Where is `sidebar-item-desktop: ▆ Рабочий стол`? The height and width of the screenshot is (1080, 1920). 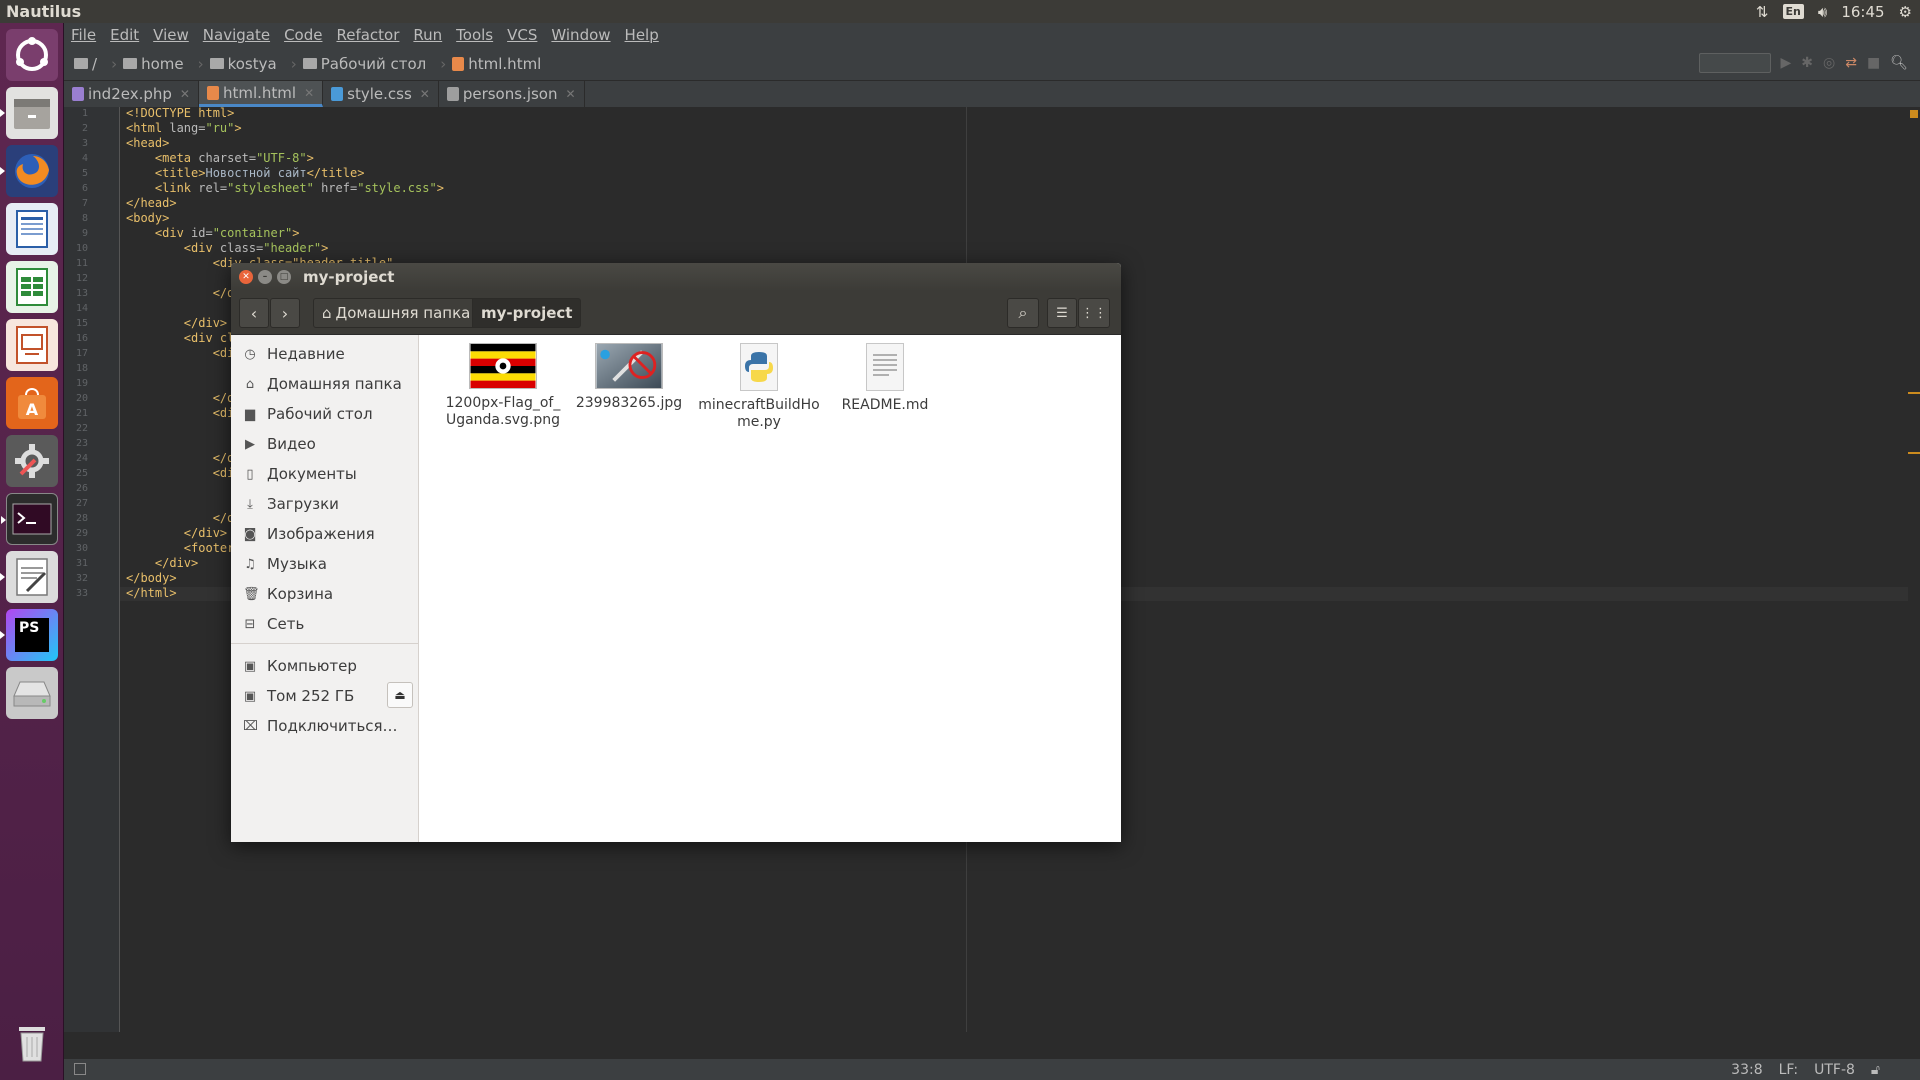 sidebar-item-desktop: ▆ Рабочий стол is located at coordinates (325, 414).